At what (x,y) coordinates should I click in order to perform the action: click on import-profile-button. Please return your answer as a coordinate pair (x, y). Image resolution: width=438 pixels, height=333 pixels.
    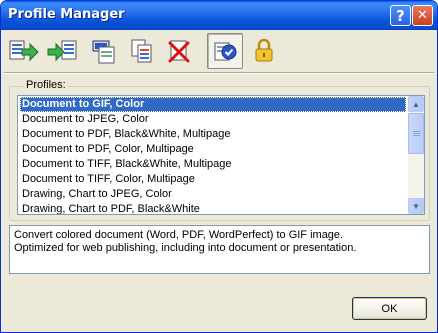
    Looking at the image, I should click on (24, 51).